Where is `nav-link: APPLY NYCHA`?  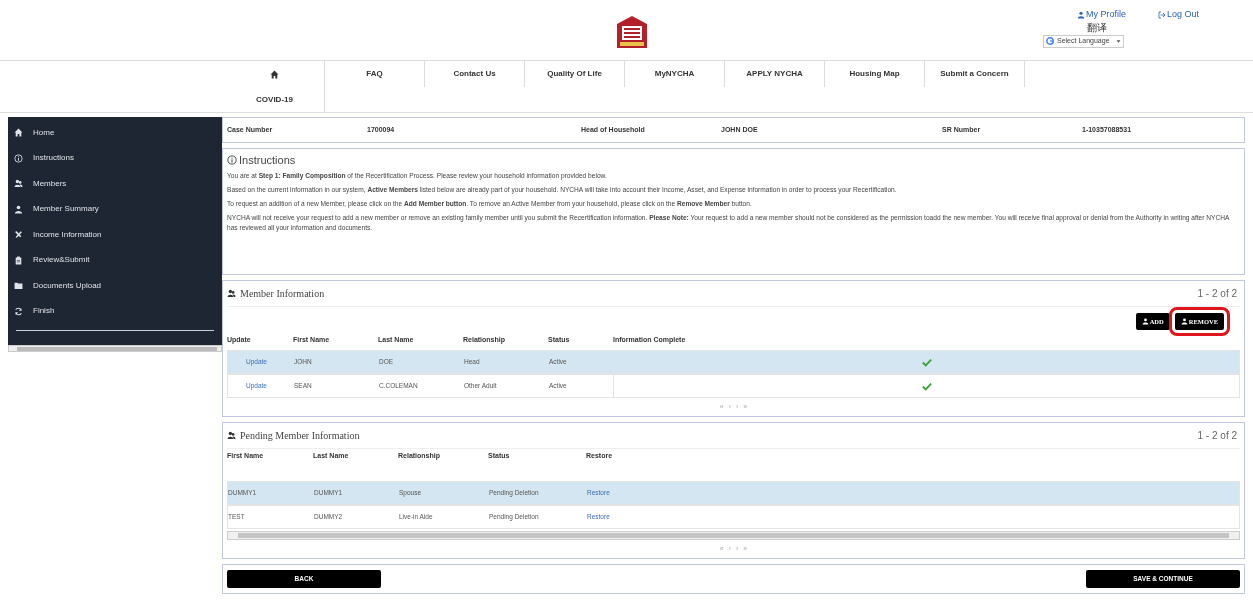 nav-link: APPLY NYCHA is located at coordinates (775, 74).